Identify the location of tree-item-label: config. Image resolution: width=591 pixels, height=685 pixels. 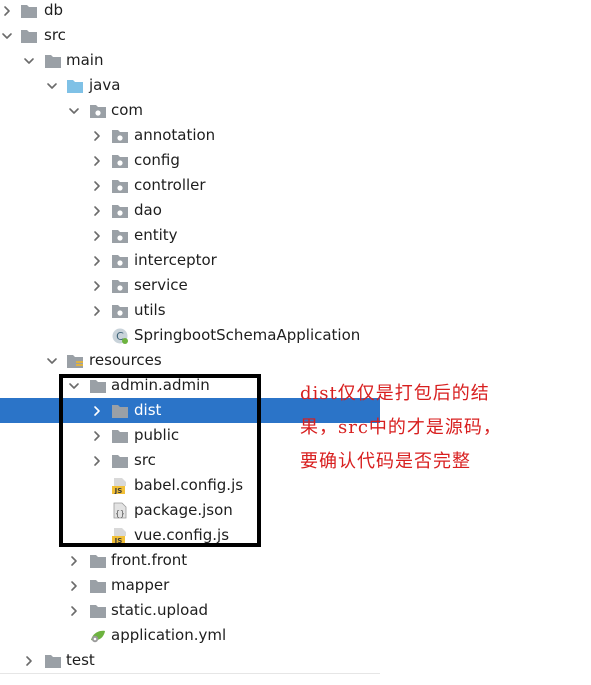
(157, 160).